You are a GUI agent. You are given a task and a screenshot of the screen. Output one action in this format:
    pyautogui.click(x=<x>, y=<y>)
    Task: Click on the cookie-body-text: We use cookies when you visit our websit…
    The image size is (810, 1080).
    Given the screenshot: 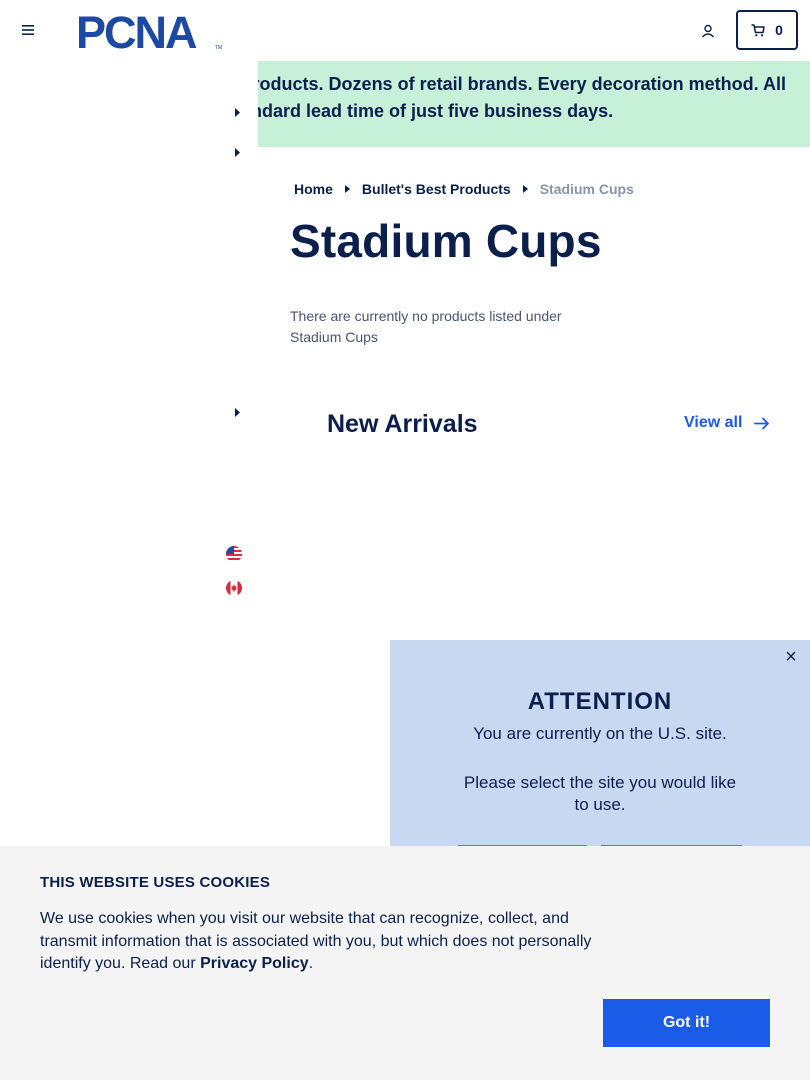 What is the action you would take?
    pyautogui.click(x=316, y=941)
    